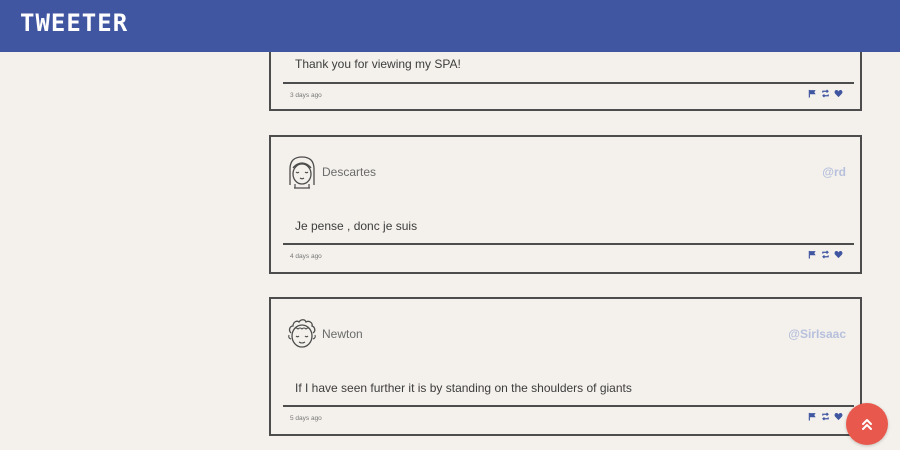 The image size is (900, 450). What do you see at coordinates (834, 172) in the screenshot?
I see `tweet-author-handle: @rd` at bounding box center [834, 172].